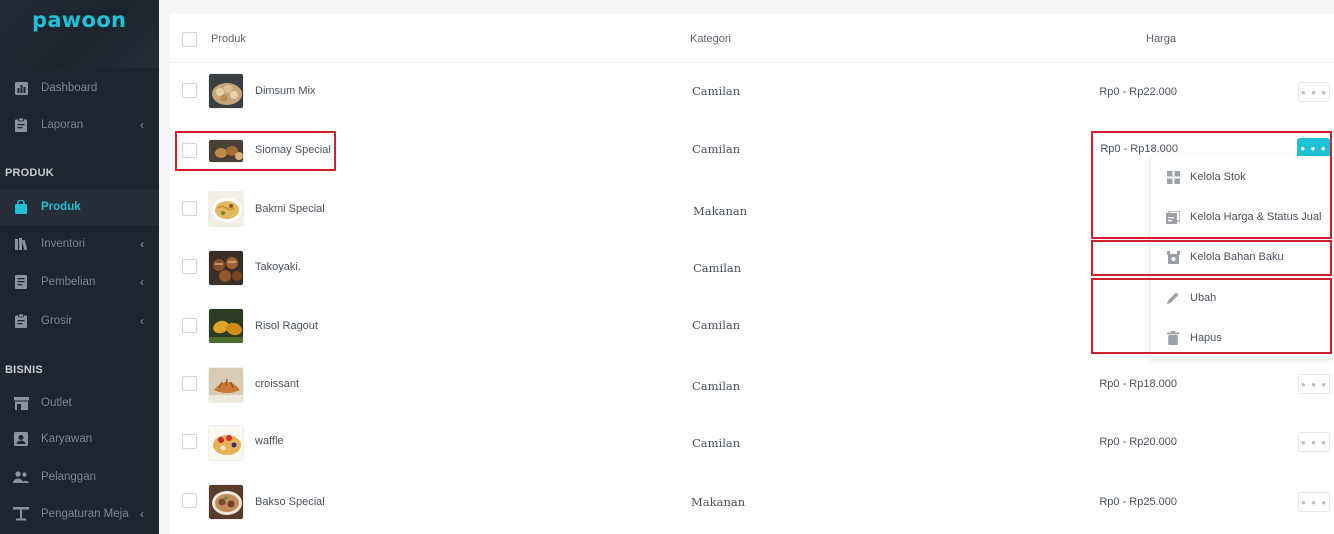 The height and width of the screenshot is (534, 1334). What do you see at coordinates (1256, 217) in the screenshot?
I see `menu-item-label: Kelola Harga & Status Jual` at bounding box center [1256, 217].